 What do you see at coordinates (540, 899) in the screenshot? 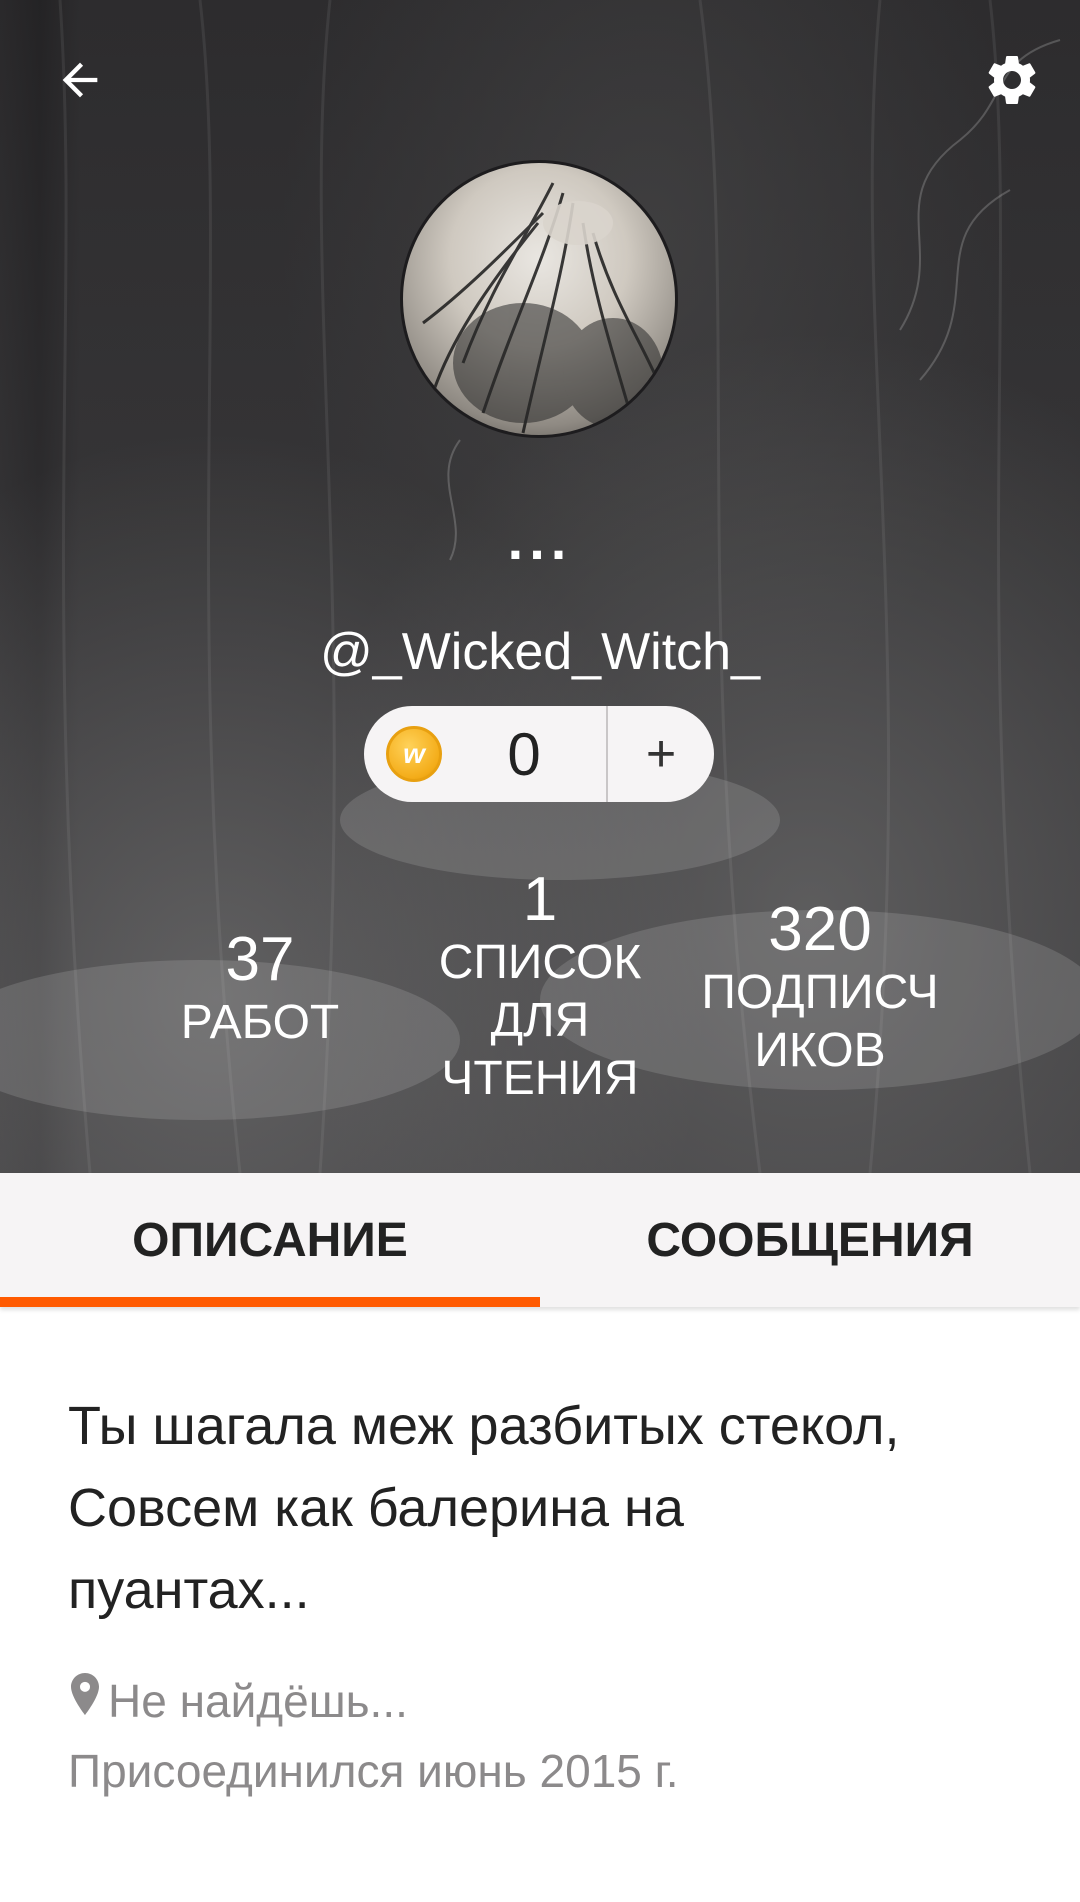
I see `stat-reading-lists-value: 1` at bounding box center [540, 899].